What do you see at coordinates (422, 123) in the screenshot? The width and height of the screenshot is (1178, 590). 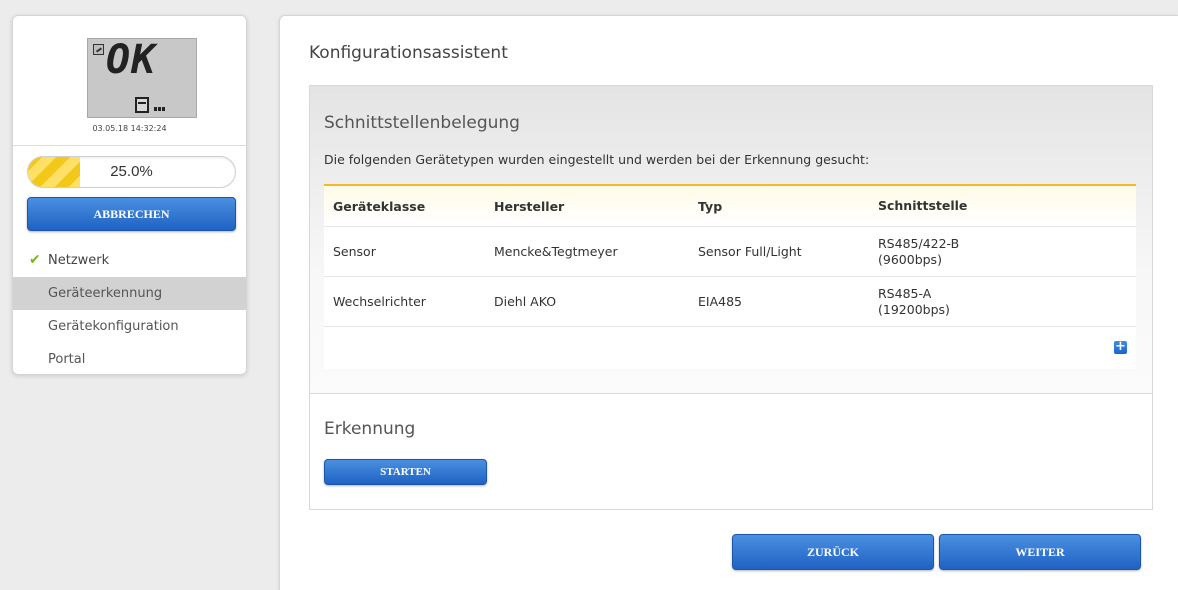 I see `section-title: Schnittstellenbelegung` at bounding box center [422, 123].